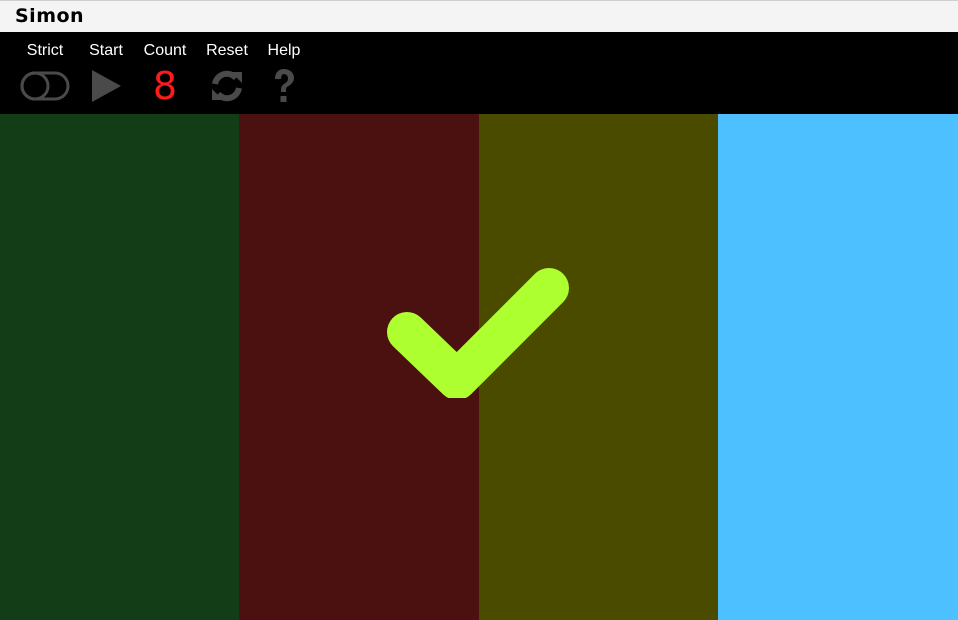  Describe the element at coordinates (284, 86) in the screenshot. I see `question-icon` at that location.